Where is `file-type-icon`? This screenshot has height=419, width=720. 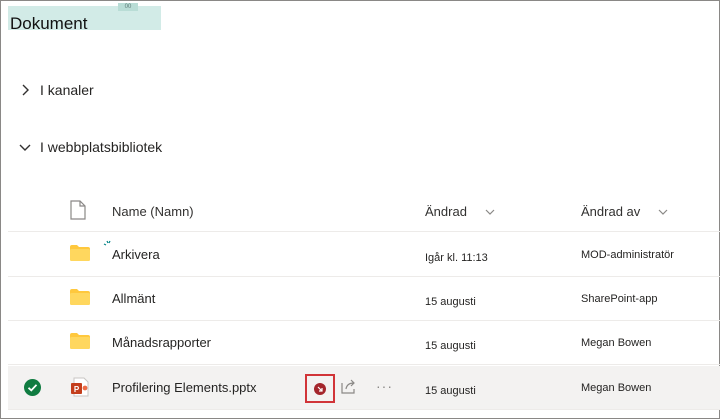 file-type-icon is located at coordinates (78, 210).